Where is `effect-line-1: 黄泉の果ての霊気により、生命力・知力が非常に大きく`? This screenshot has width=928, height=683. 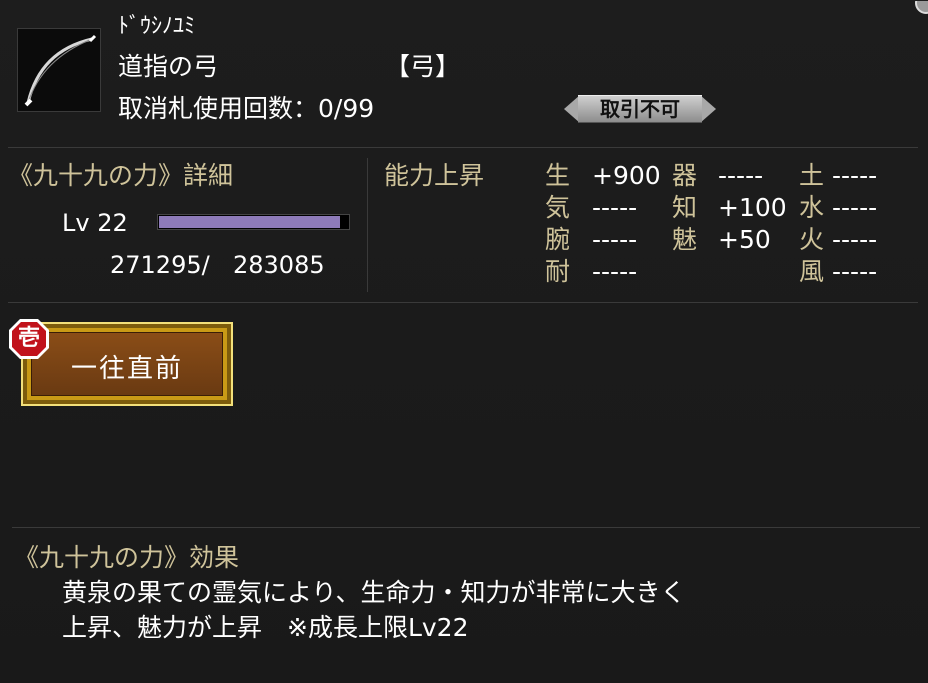
effect-line-1: 黄泉の果ての霊気により、生命力・知力が非常に大きく is located at coordinates (374, 592).